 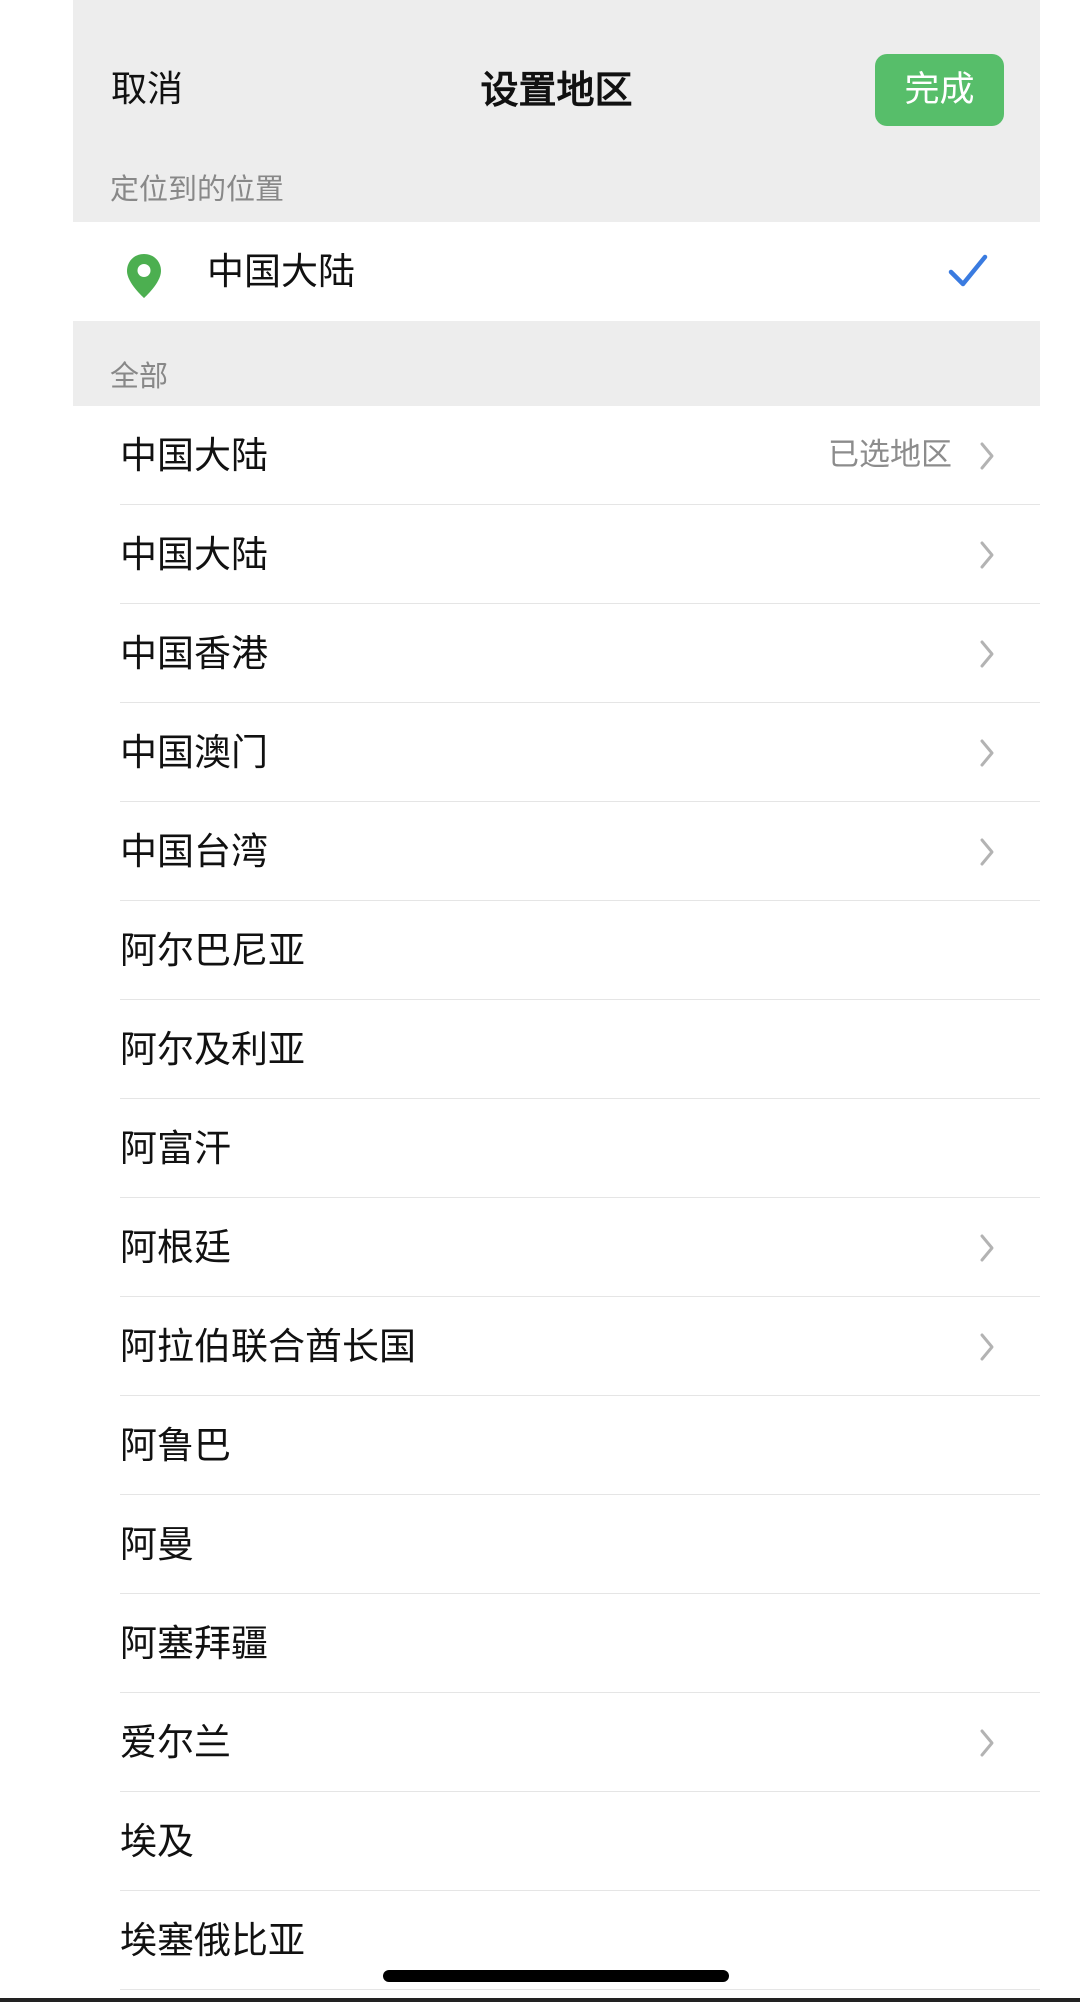 What do you see at coordinates (157, 1544) in the screenshot?
I see `region-label: 阿曼` at bounding box center [157, 1544].